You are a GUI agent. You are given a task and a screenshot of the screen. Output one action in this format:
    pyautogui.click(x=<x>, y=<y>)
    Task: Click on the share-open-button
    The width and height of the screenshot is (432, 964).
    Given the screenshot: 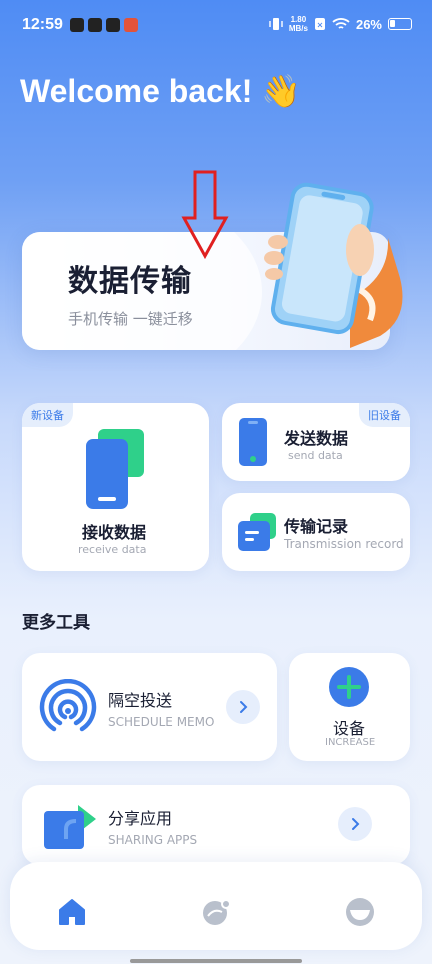 What is the action you would take?
    pyautogui.click(x=355, y=824)
    